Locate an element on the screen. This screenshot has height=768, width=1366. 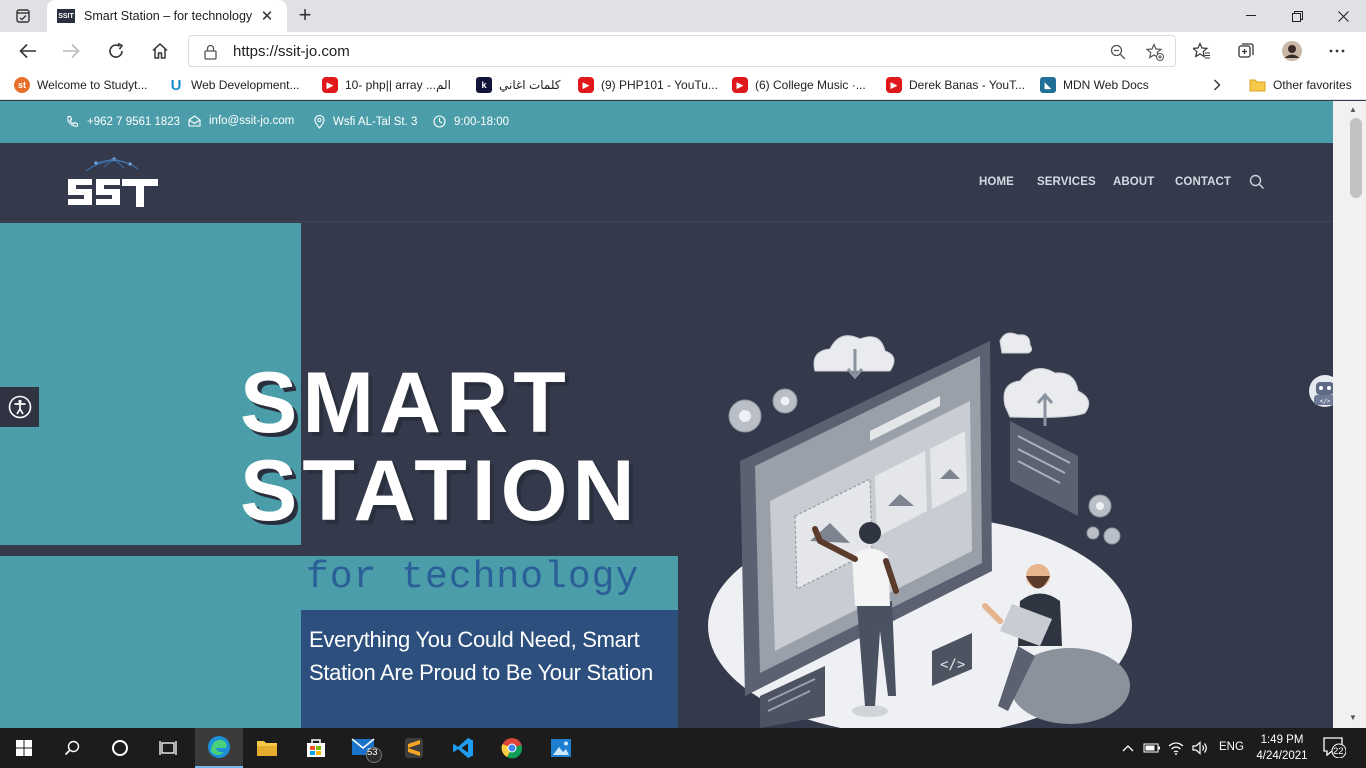
tray-overflow-icon is located at coordinates (1128, 748).